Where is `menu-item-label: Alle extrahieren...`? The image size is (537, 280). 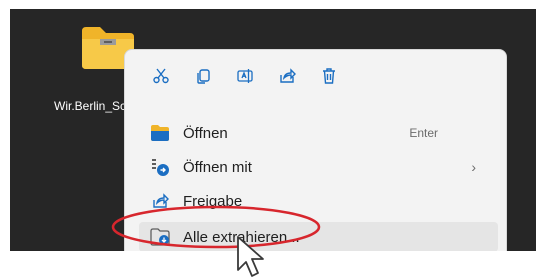 menu-item-label: Alle extrahieren... is located at coordinates (241, 237).